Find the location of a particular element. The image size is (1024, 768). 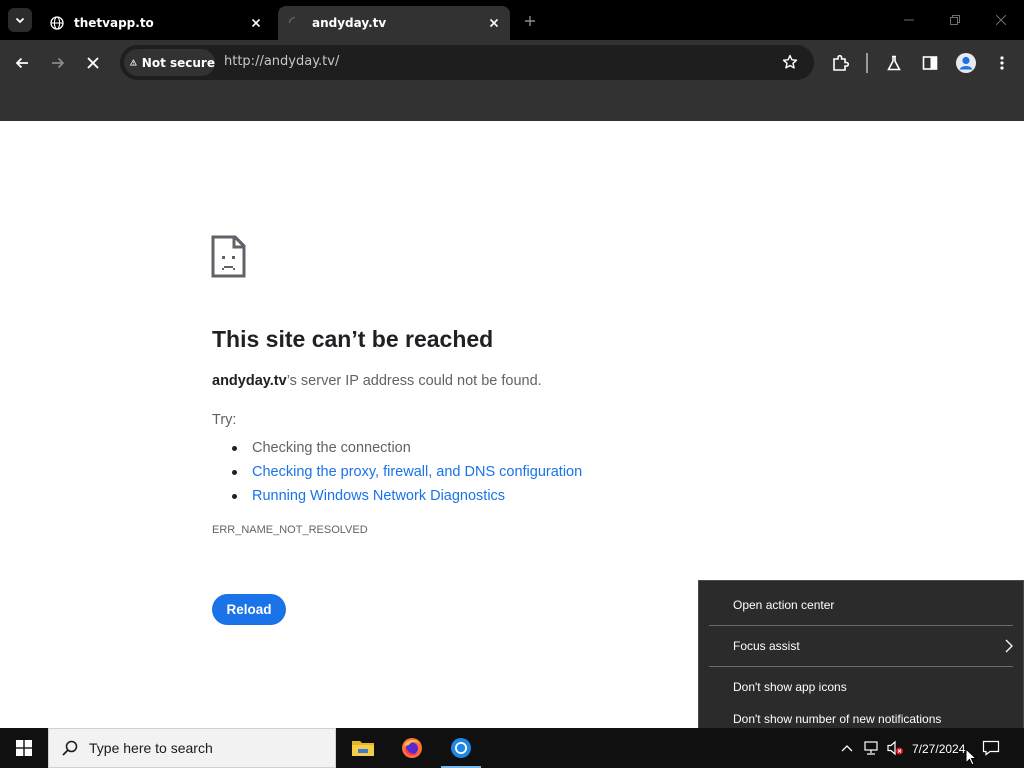

search-placeholder: Type here to search is located at coordinates (151, 748).